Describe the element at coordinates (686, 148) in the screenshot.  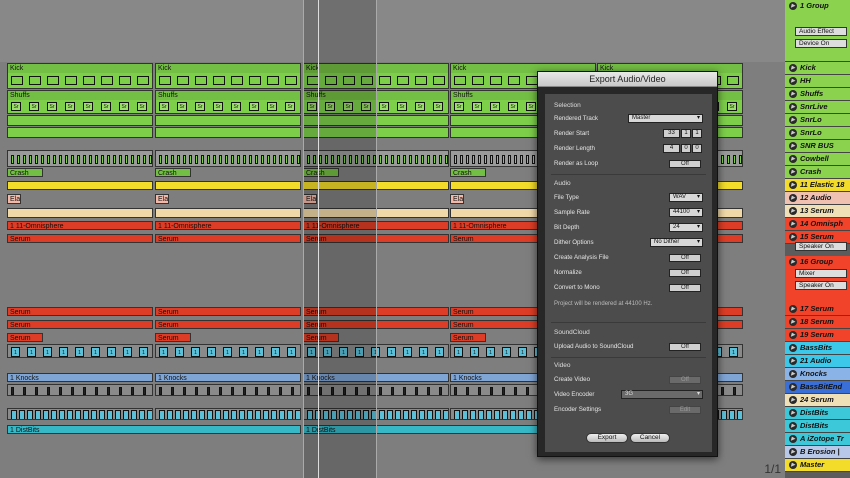
I see `render-length-beats: 0` at that location.